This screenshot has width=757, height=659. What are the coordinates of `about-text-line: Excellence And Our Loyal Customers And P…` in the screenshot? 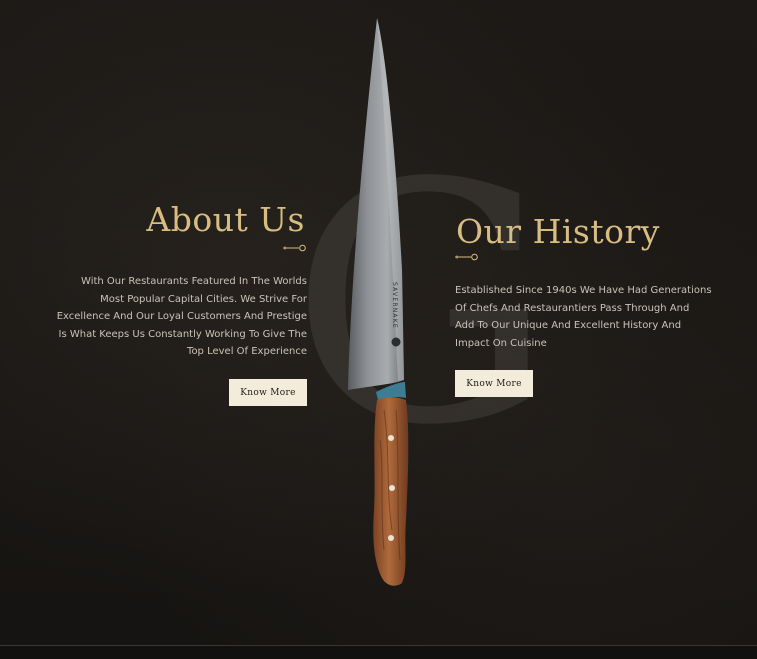 It's located at (181, 316).